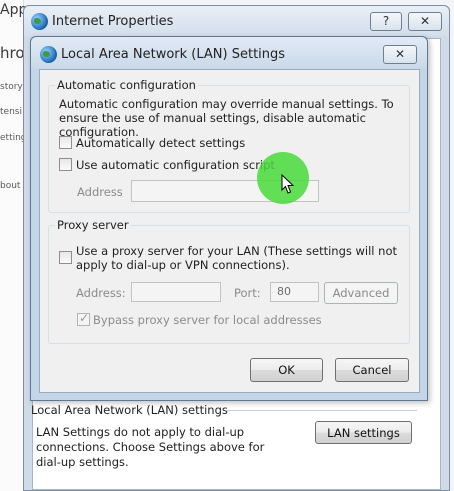  I want to click on ok-button: OK, so click(286, 370).